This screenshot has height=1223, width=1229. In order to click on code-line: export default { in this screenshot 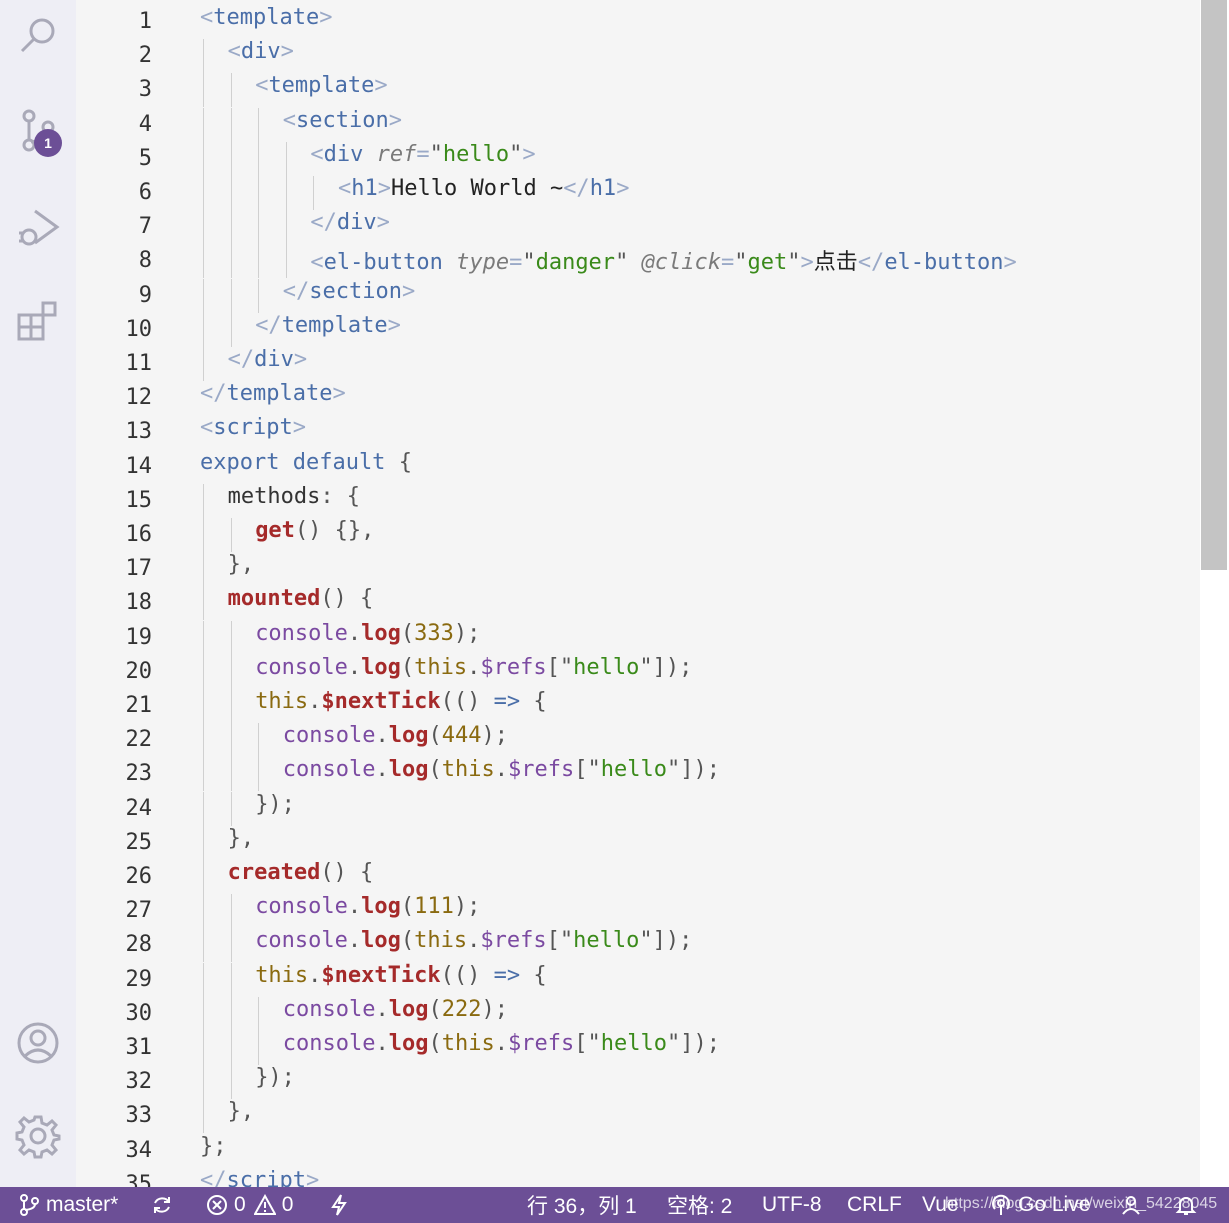, I will do `click(306, 467)`.